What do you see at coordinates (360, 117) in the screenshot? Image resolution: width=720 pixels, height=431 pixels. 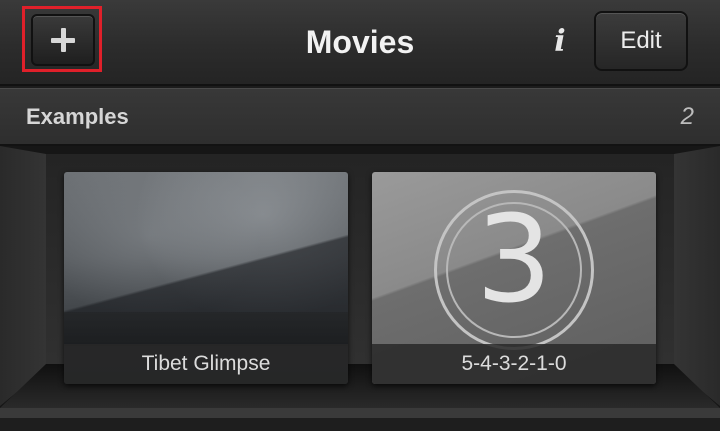 I see `section-header: Examples 2` at bounding box center [360, 117].